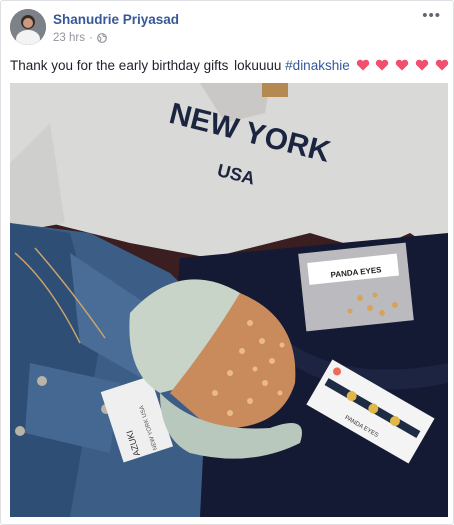 Image resolution: width=454 pixels, height=525 pixels. Describe the element at coordinates (317, 66) in the screenshot. I see `hashtag-link: #dinakshie` at that location.